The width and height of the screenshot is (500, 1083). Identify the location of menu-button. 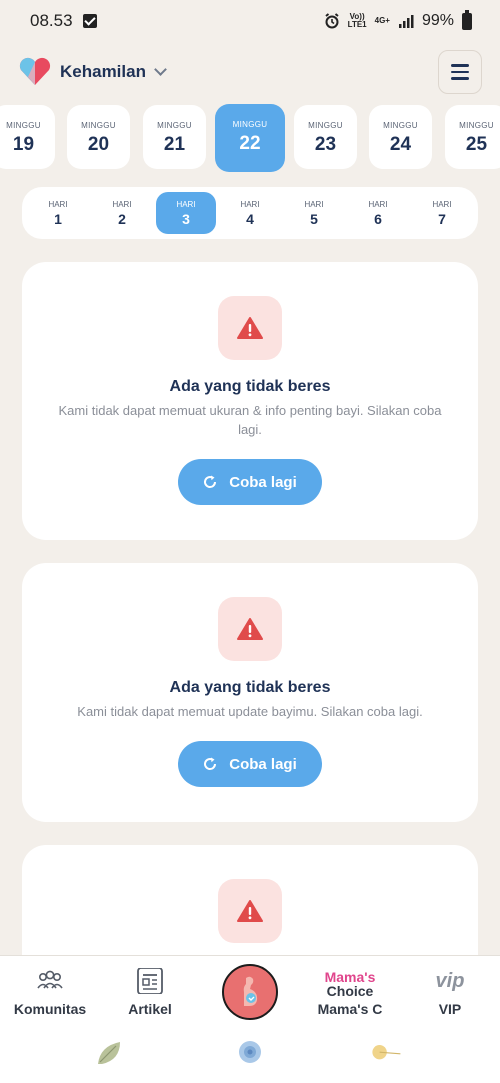
(460, 72).